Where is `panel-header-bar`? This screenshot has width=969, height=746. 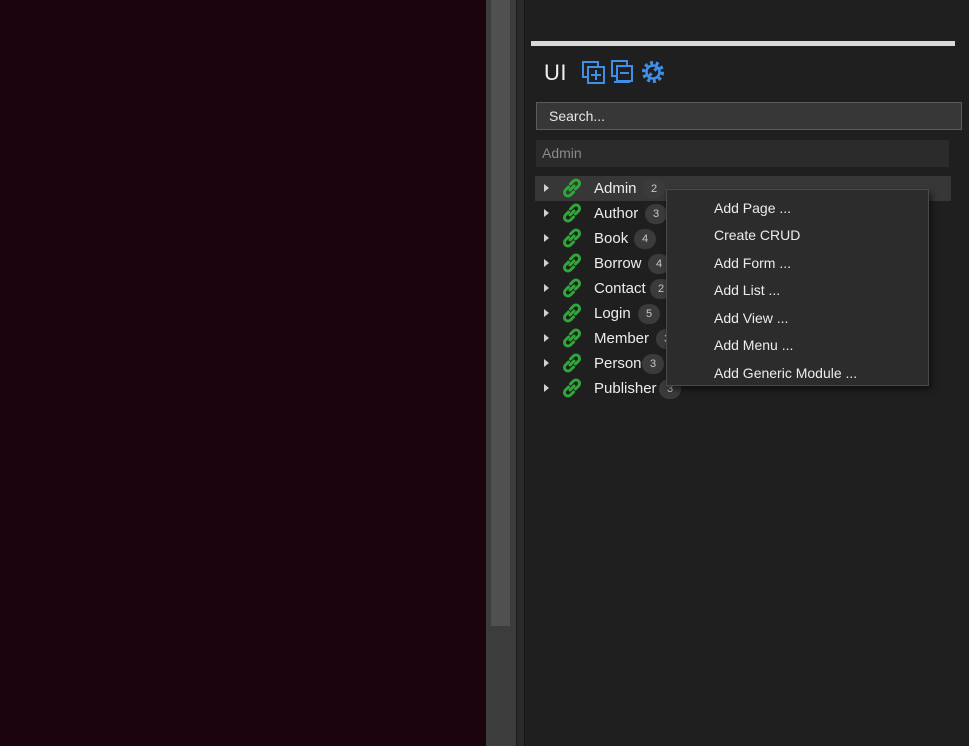 panel-header-bar is located at coordinates (743, 43).